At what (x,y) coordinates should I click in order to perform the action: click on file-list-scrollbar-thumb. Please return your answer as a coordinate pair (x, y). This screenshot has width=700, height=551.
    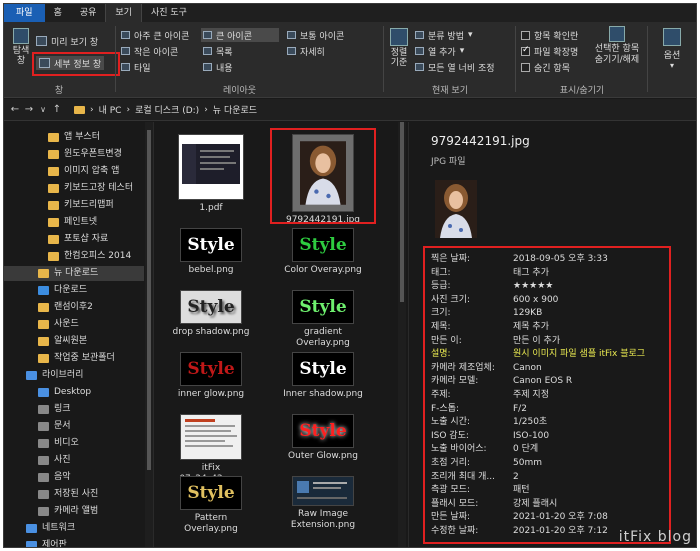
    Looking at the image, I should click on (402, 212).